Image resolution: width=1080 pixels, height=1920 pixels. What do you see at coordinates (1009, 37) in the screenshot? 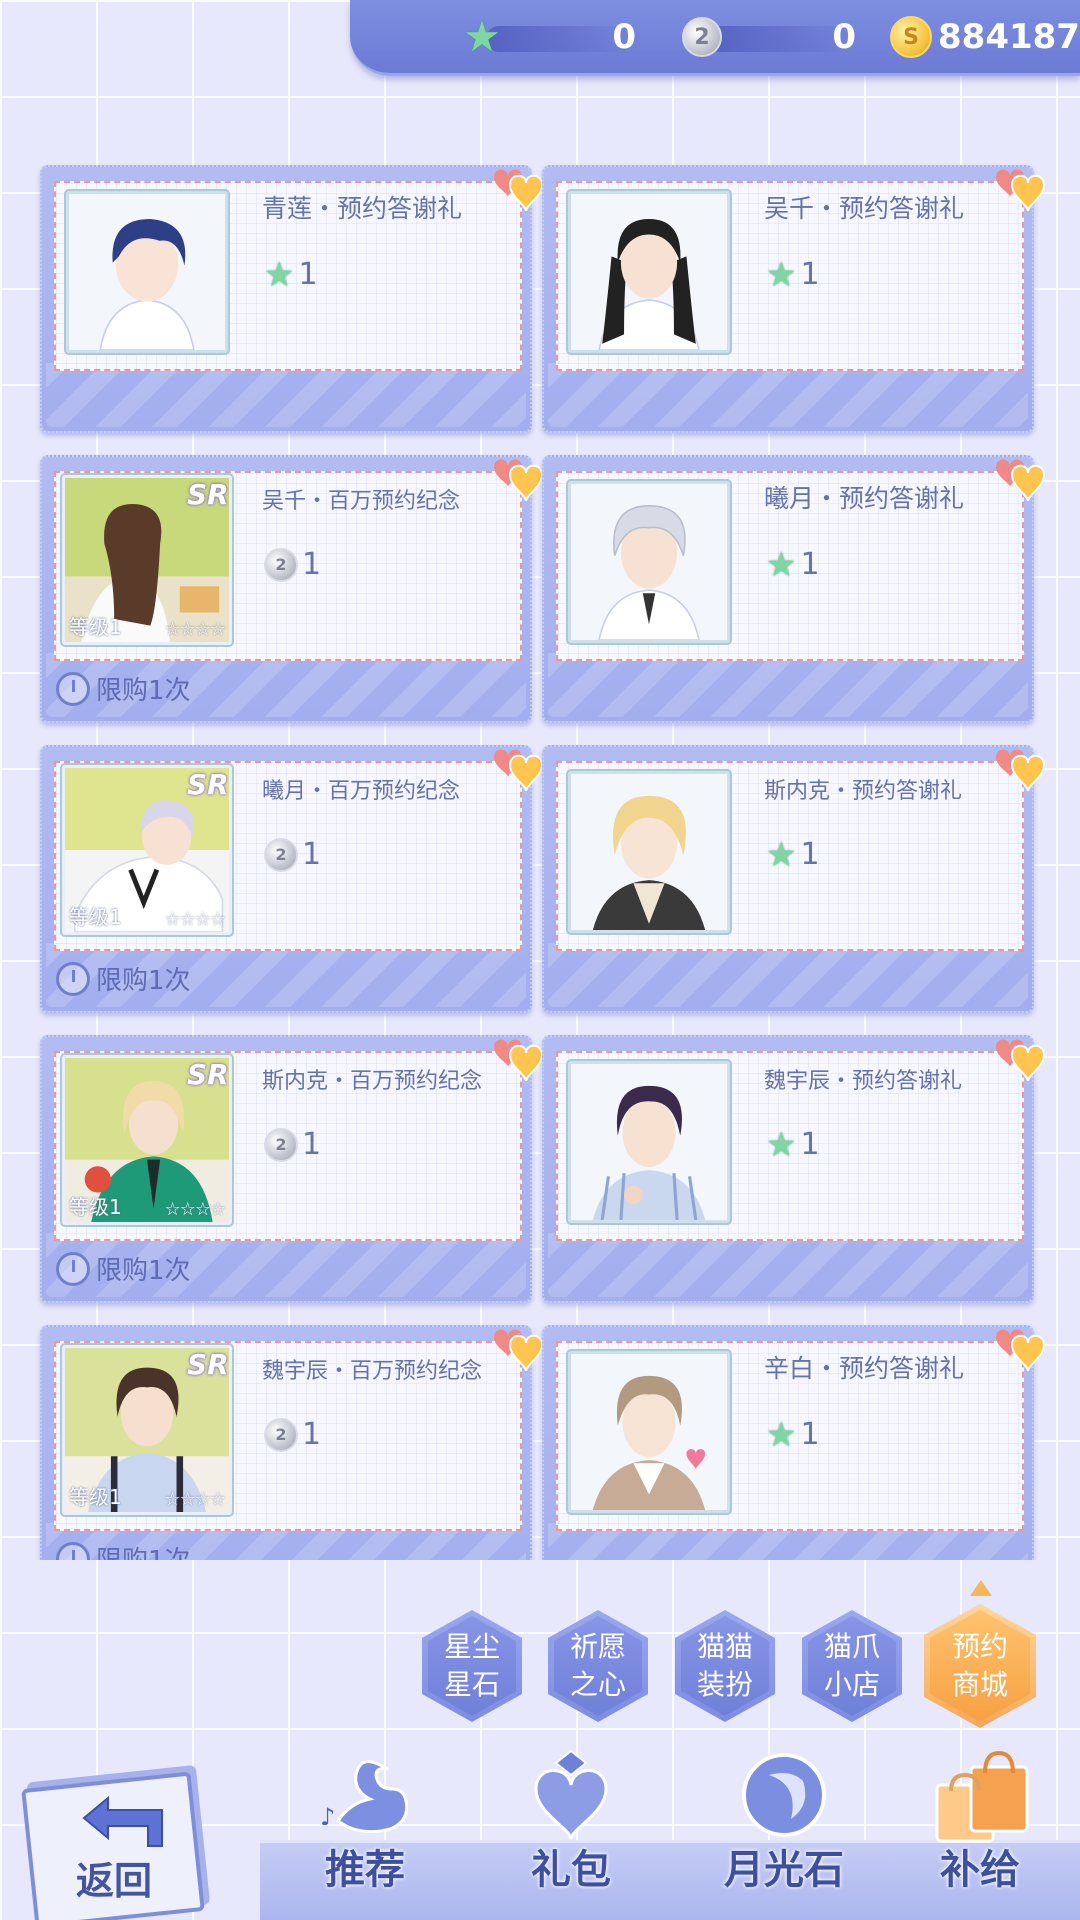
I see `gold-currency-value: 884187` at bounding box center [1009, 37].